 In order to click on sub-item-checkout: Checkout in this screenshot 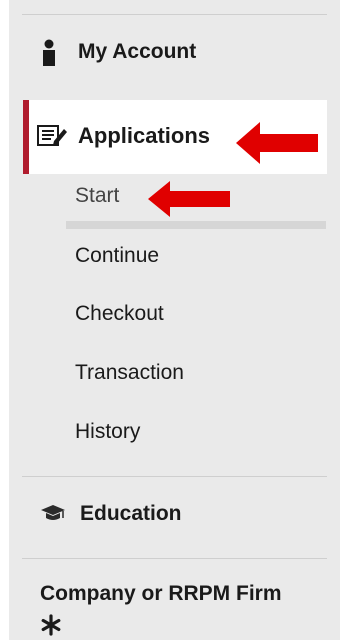, I will do `click(119, 314)`.